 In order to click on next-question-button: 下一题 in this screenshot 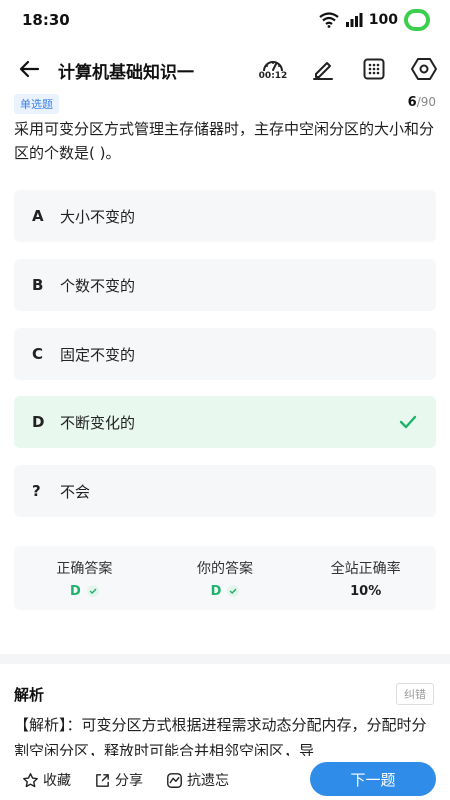, I will do `click(373, 779)`.